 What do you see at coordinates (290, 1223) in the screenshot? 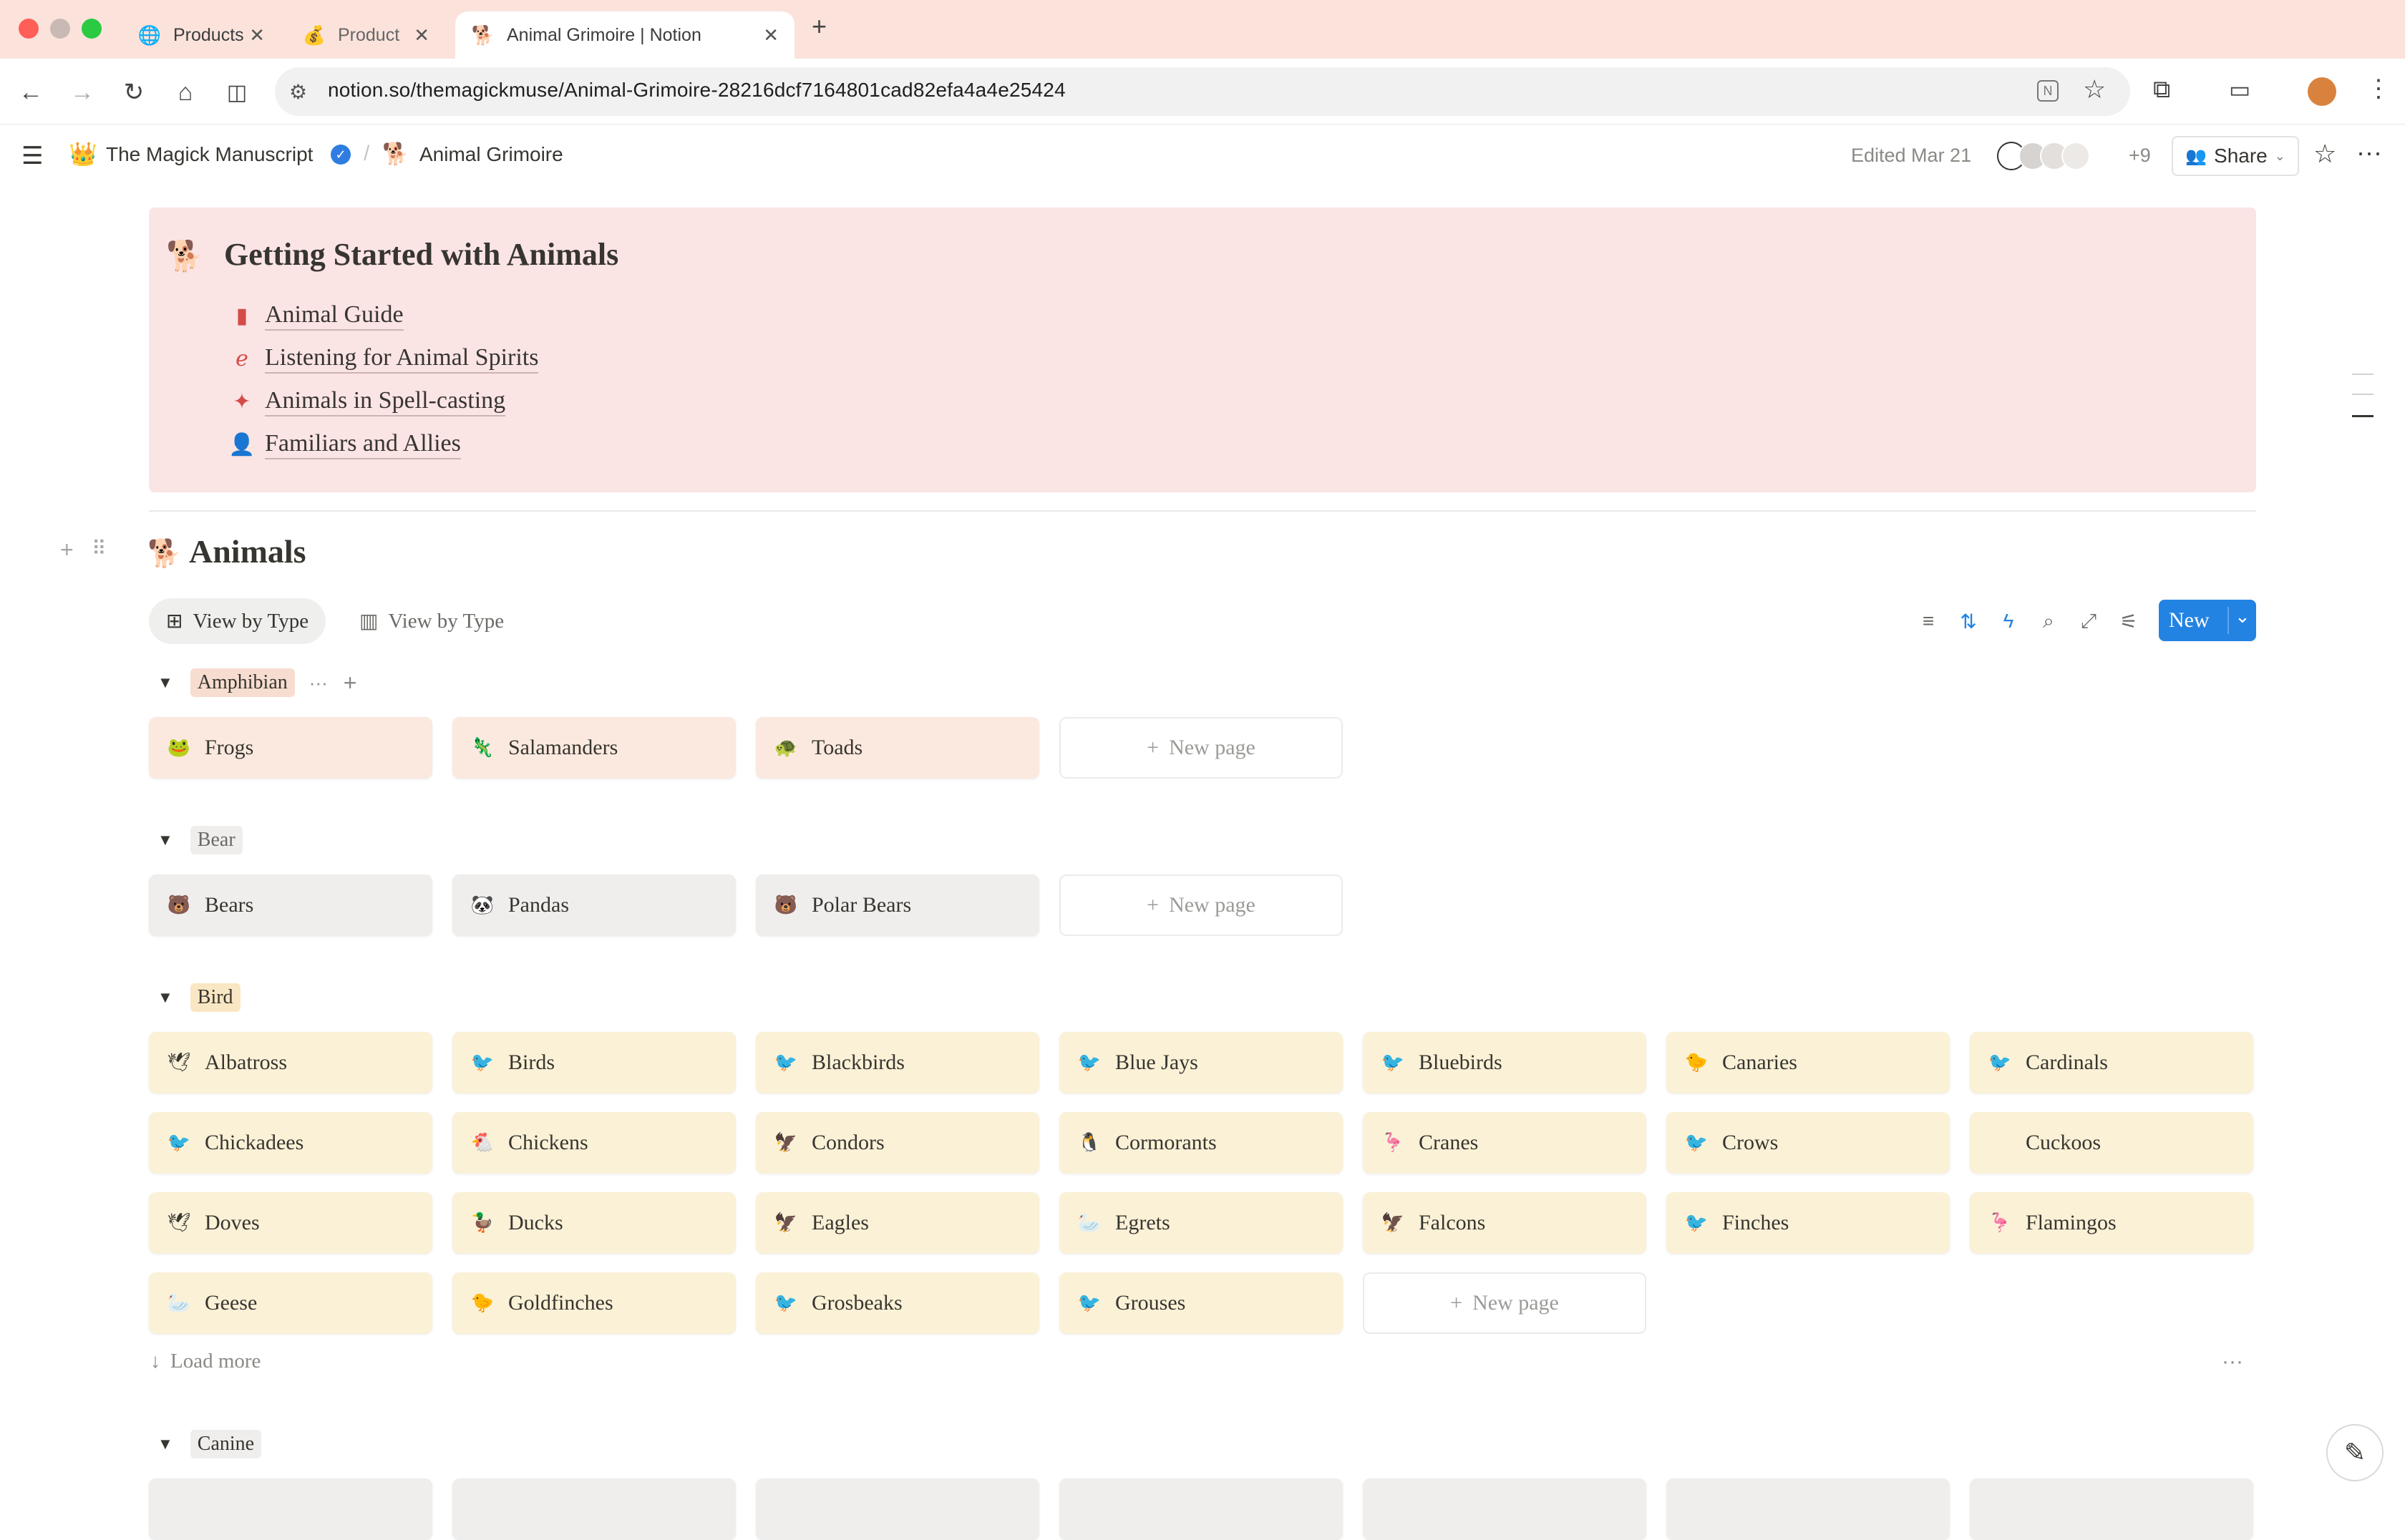
I see `gallery-card: 🕊 Doves` at bounding box center [290, 1223].